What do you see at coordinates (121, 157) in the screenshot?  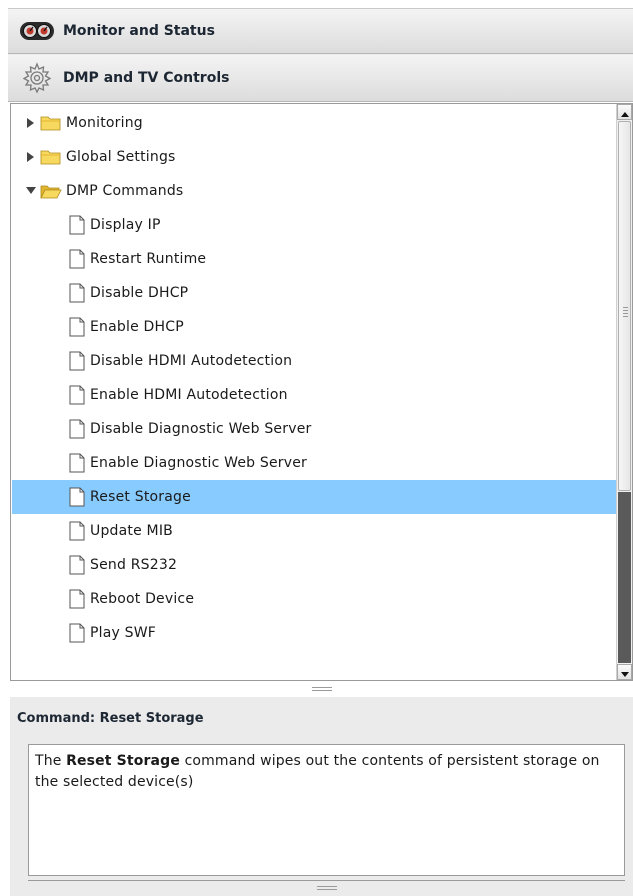 I see `tree-item-label: Global Settings` at bounding box center [121, 157].